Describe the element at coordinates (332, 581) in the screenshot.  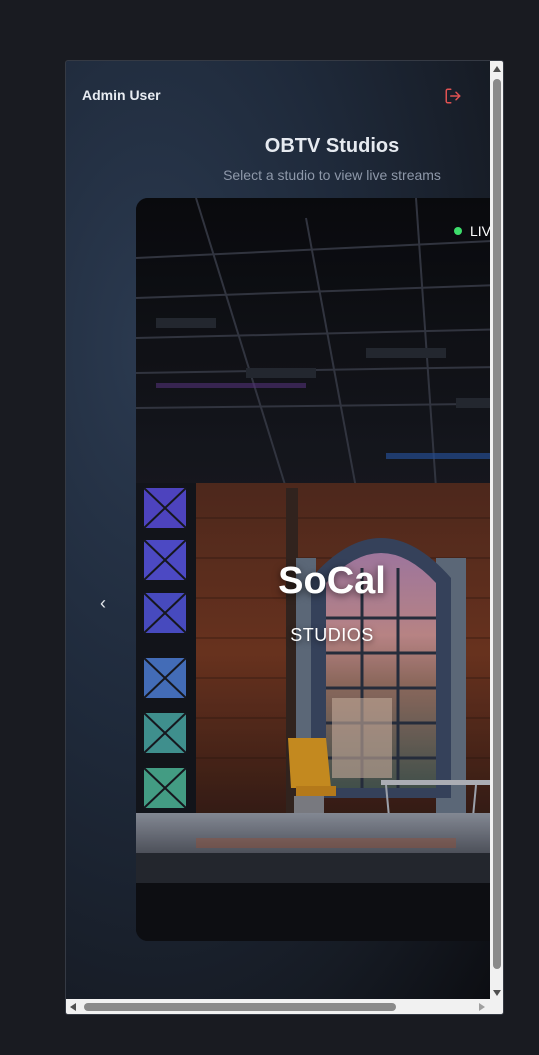
I see `studio-name: SoCal` at that location.